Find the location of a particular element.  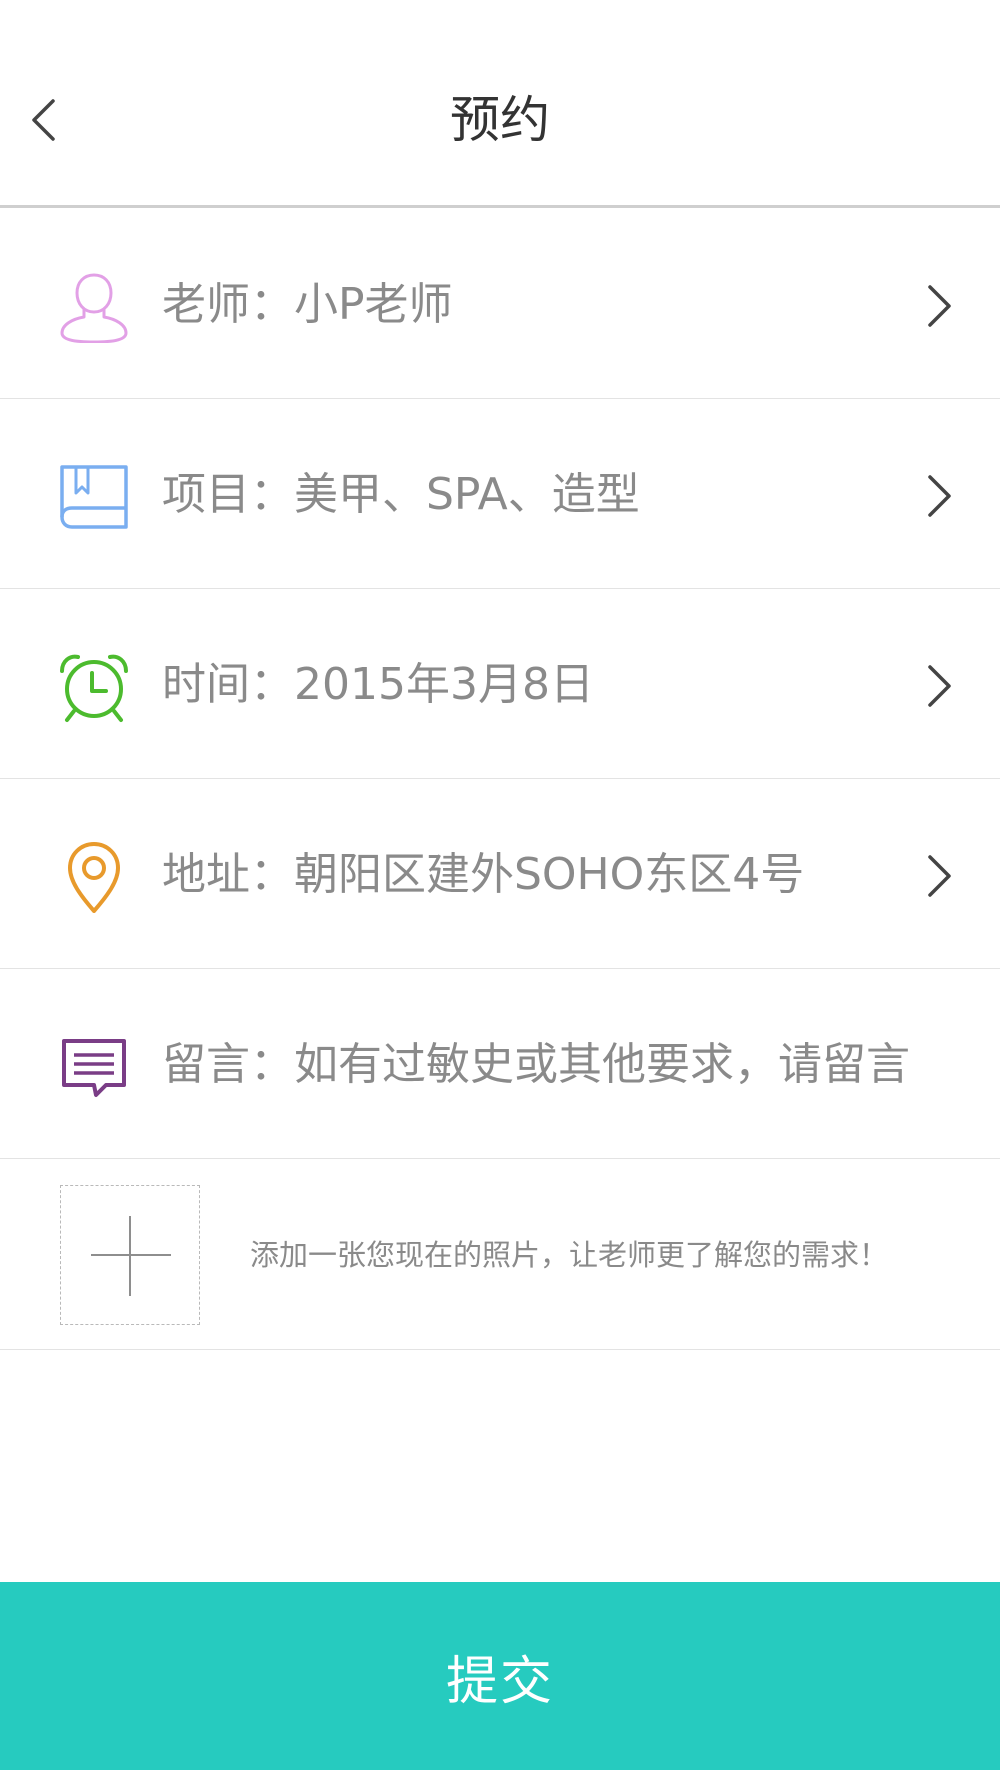

message-icon is located at coordinates (94, 1067).